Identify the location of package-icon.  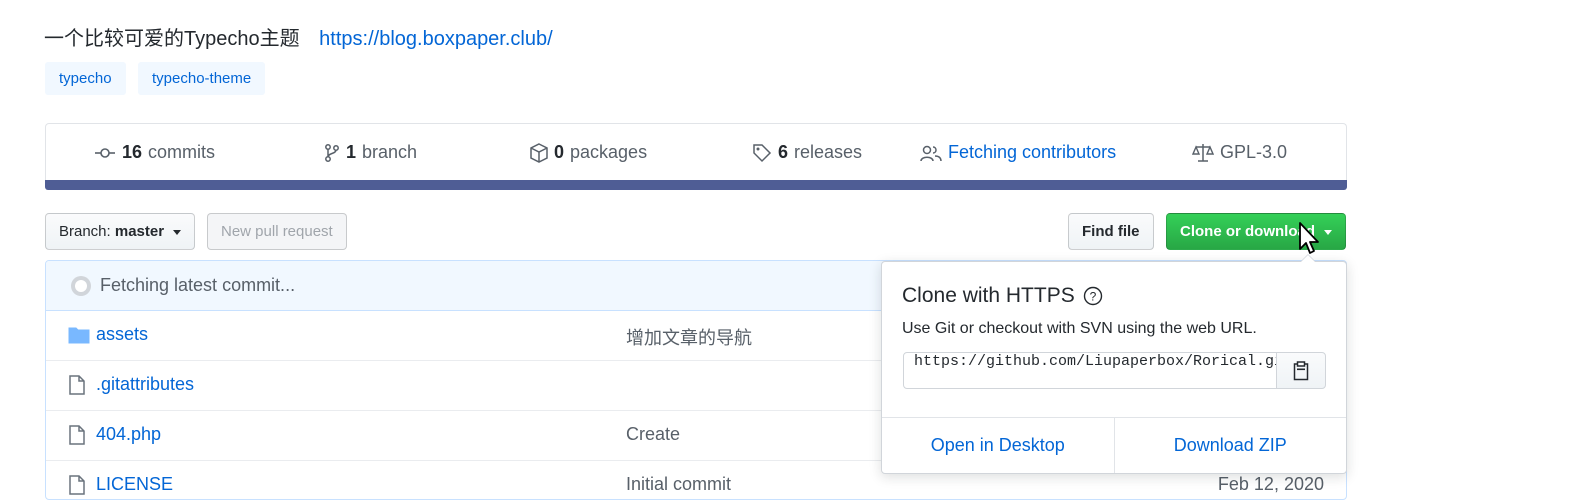
(539, 152).